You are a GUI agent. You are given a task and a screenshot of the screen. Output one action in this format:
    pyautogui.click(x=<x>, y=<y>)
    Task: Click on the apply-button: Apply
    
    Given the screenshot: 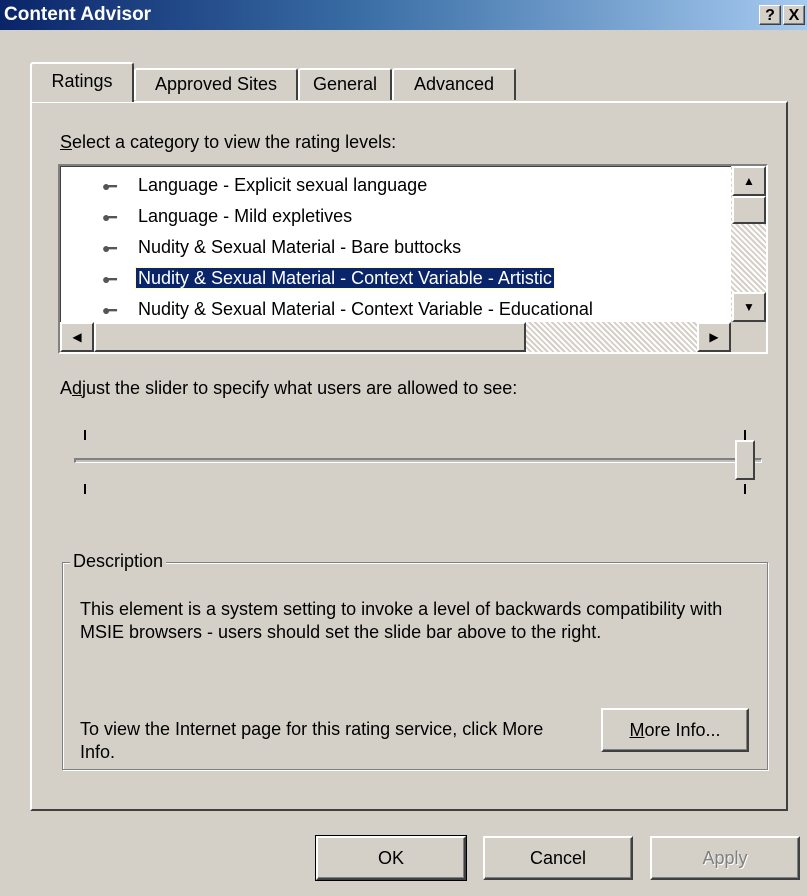 What is the action you would take?
    pyautogui.click(x=725, y=858)
    